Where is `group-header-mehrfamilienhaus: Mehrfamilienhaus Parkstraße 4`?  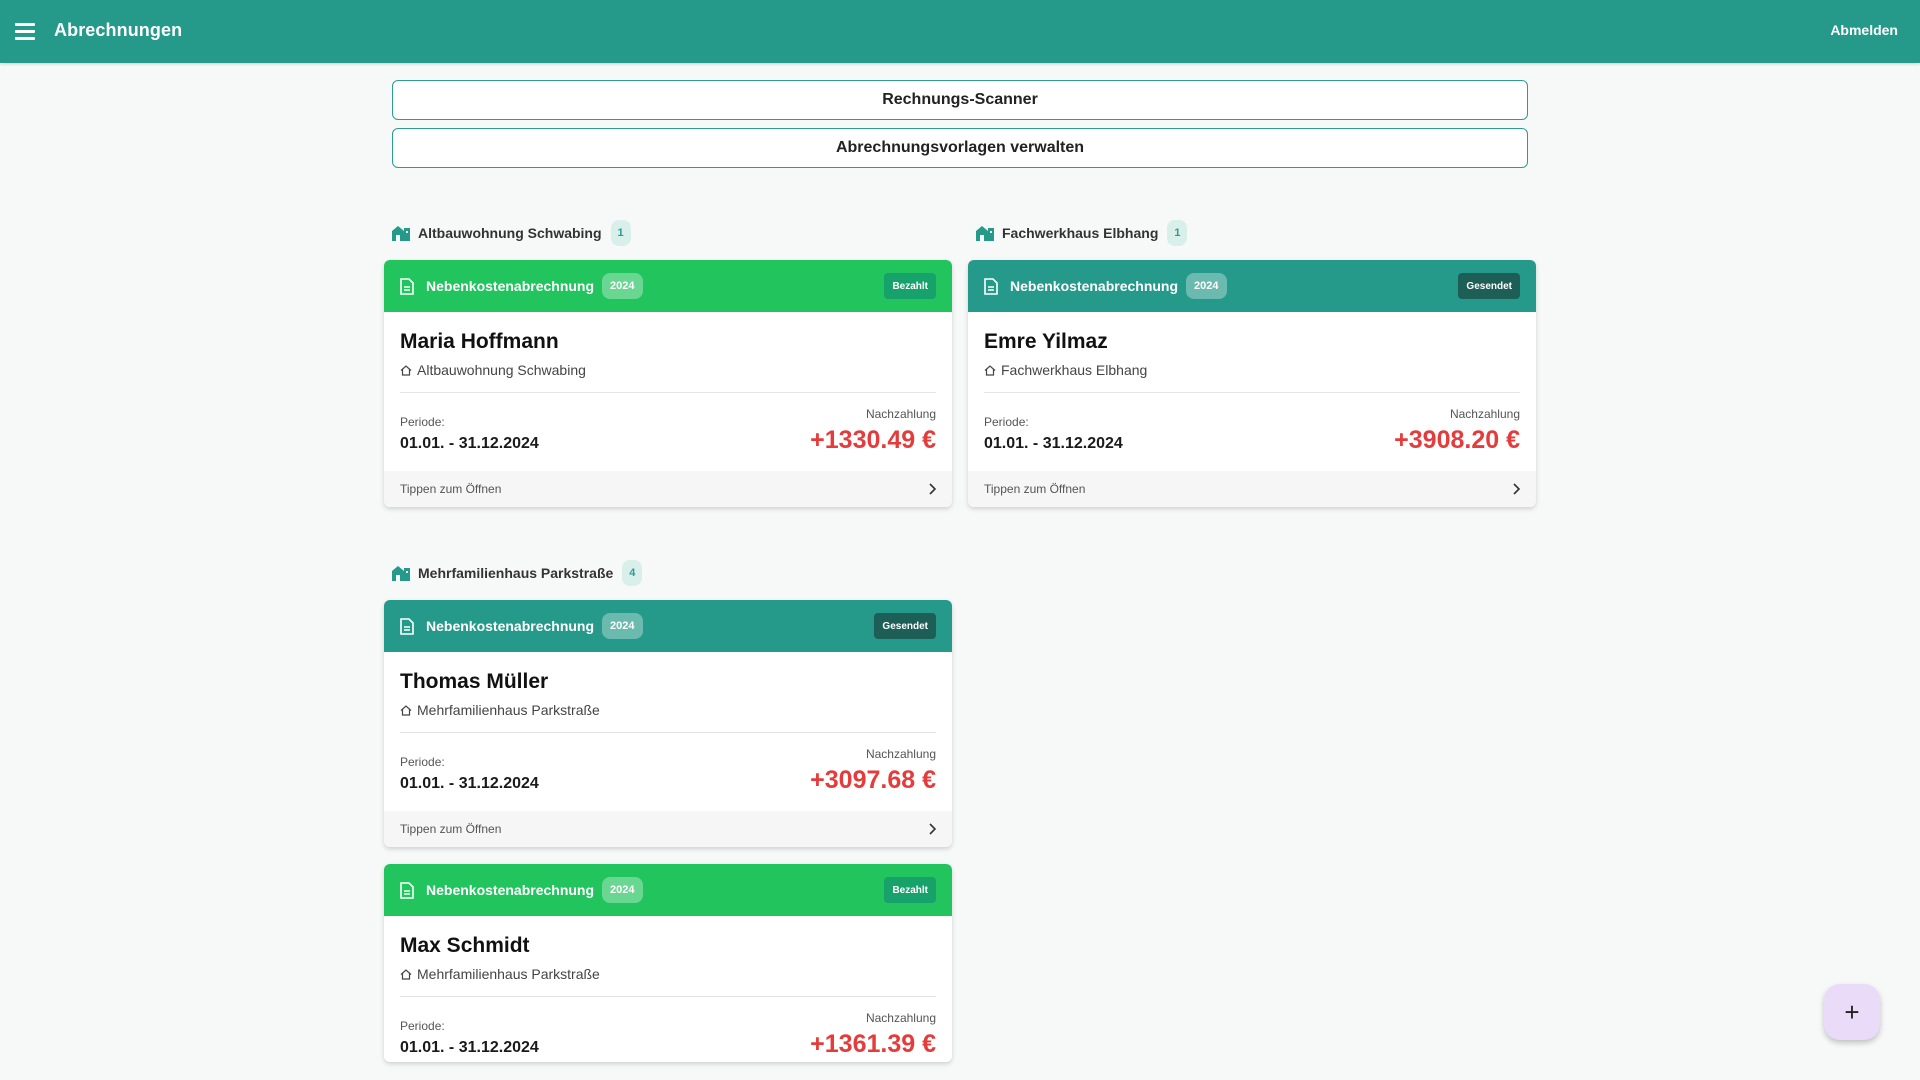 group-header-mehrfamilienhaus: Mehrfamilienhaus Parkstraße 4 is located at coordinates (517, 573).